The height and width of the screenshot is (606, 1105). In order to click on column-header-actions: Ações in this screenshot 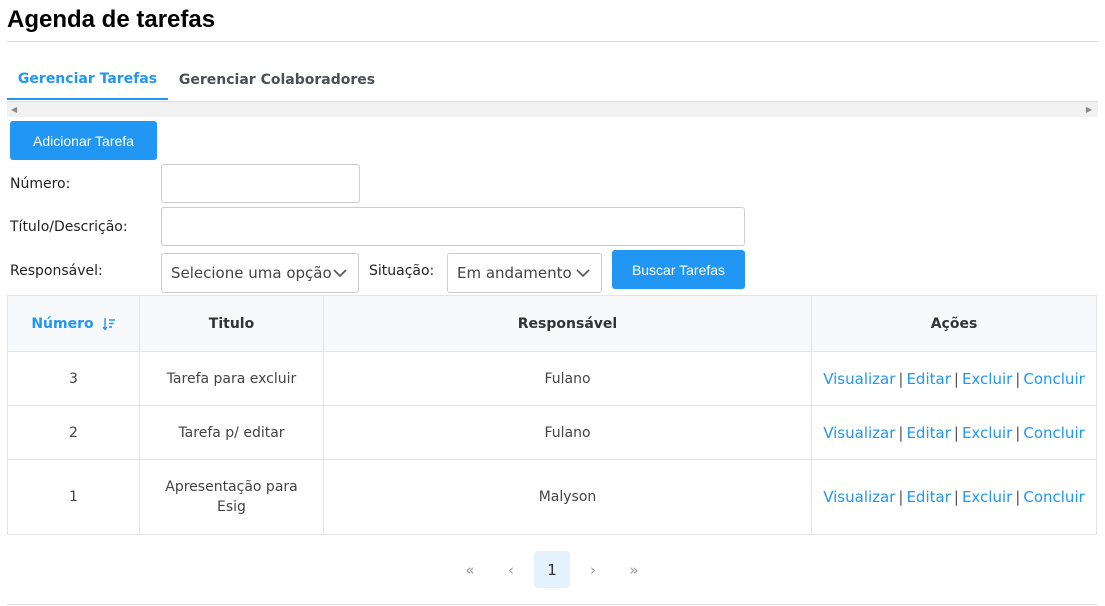, I will do `click(954, 323)`.